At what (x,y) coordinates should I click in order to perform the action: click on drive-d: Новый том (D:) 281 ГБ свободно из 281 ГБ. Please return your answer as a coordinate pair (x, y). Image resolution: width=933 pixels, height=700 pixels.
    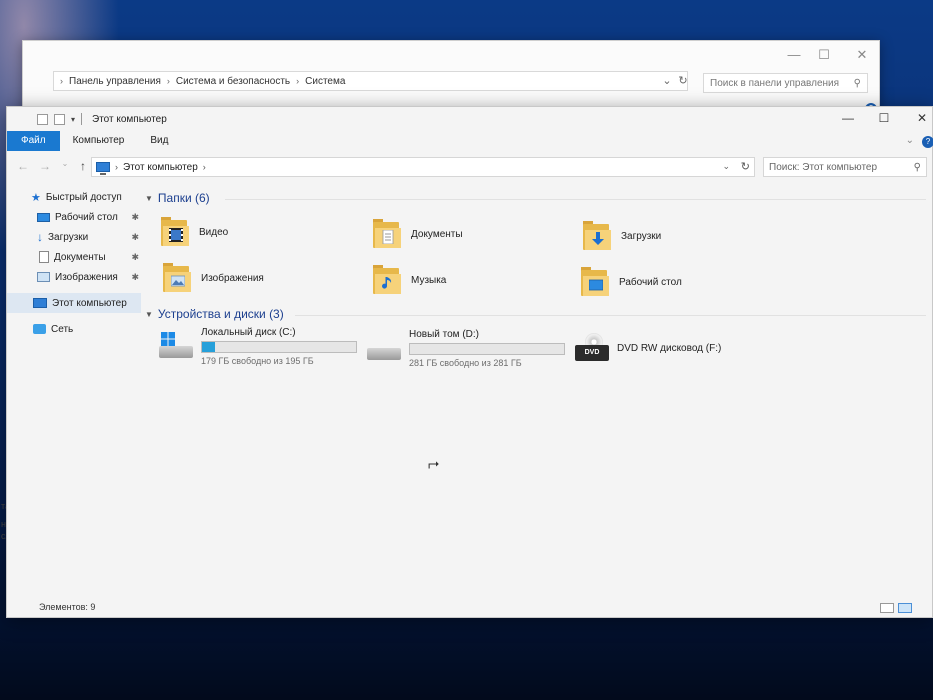
    Looking at the image, I should click on (466, 348).